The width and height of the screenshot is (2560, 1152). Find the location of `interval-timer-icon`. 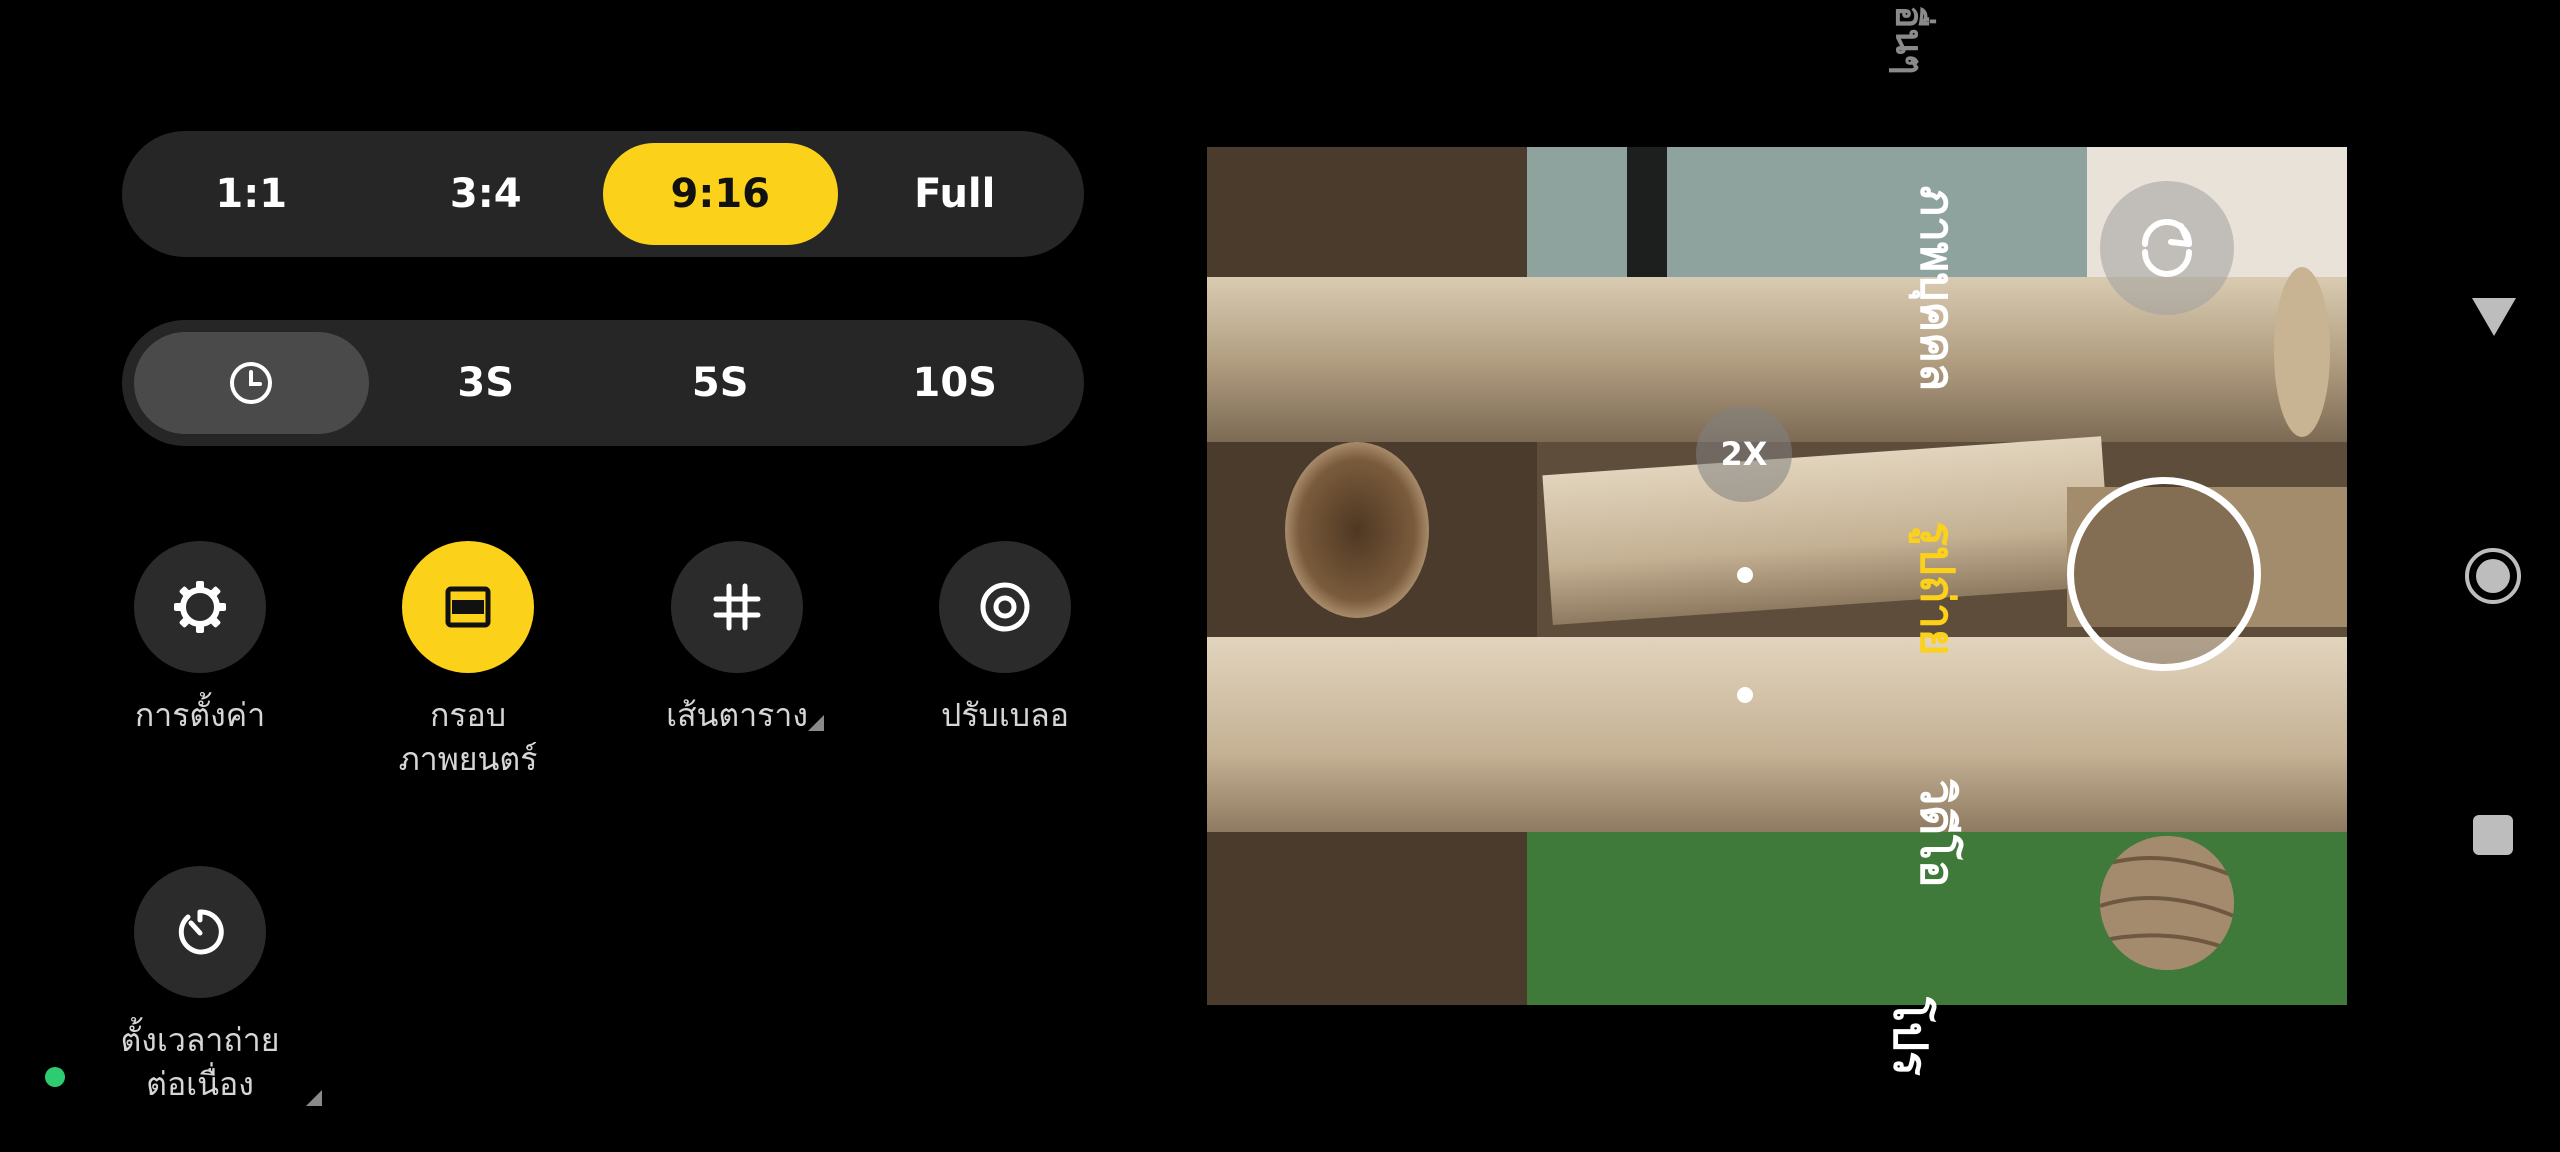

interval-timer-icon is located at coordinates (201, 932).